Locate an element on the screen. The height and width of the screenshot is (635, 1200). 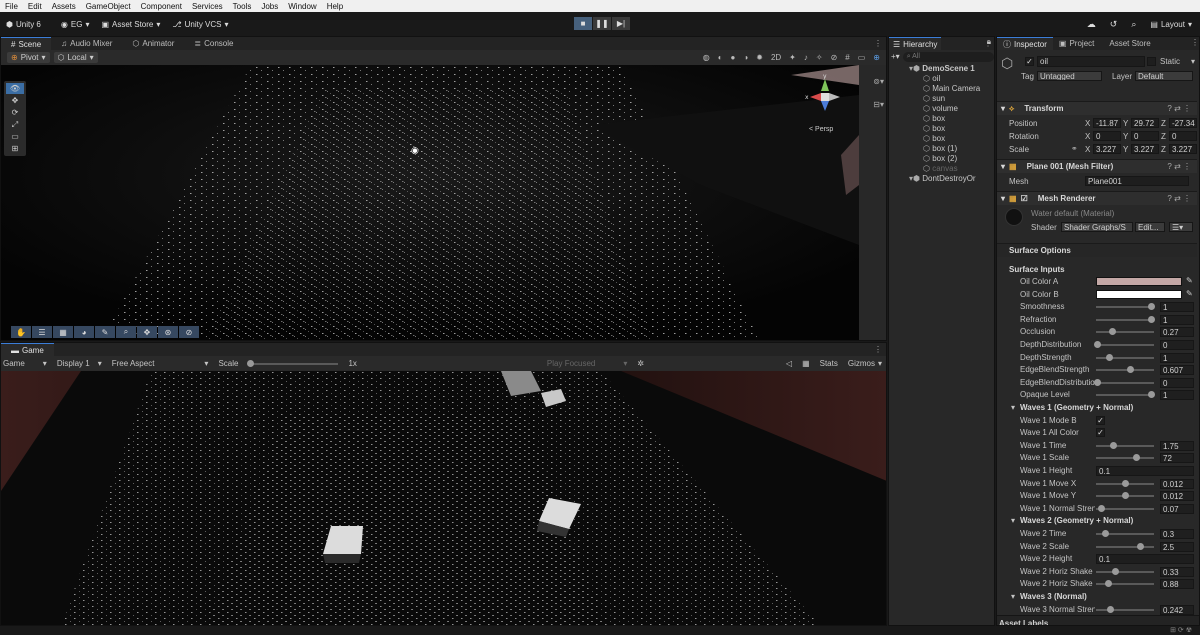
tab-inspector: ⓘ Inspector is located at coordinates (1025, 43).